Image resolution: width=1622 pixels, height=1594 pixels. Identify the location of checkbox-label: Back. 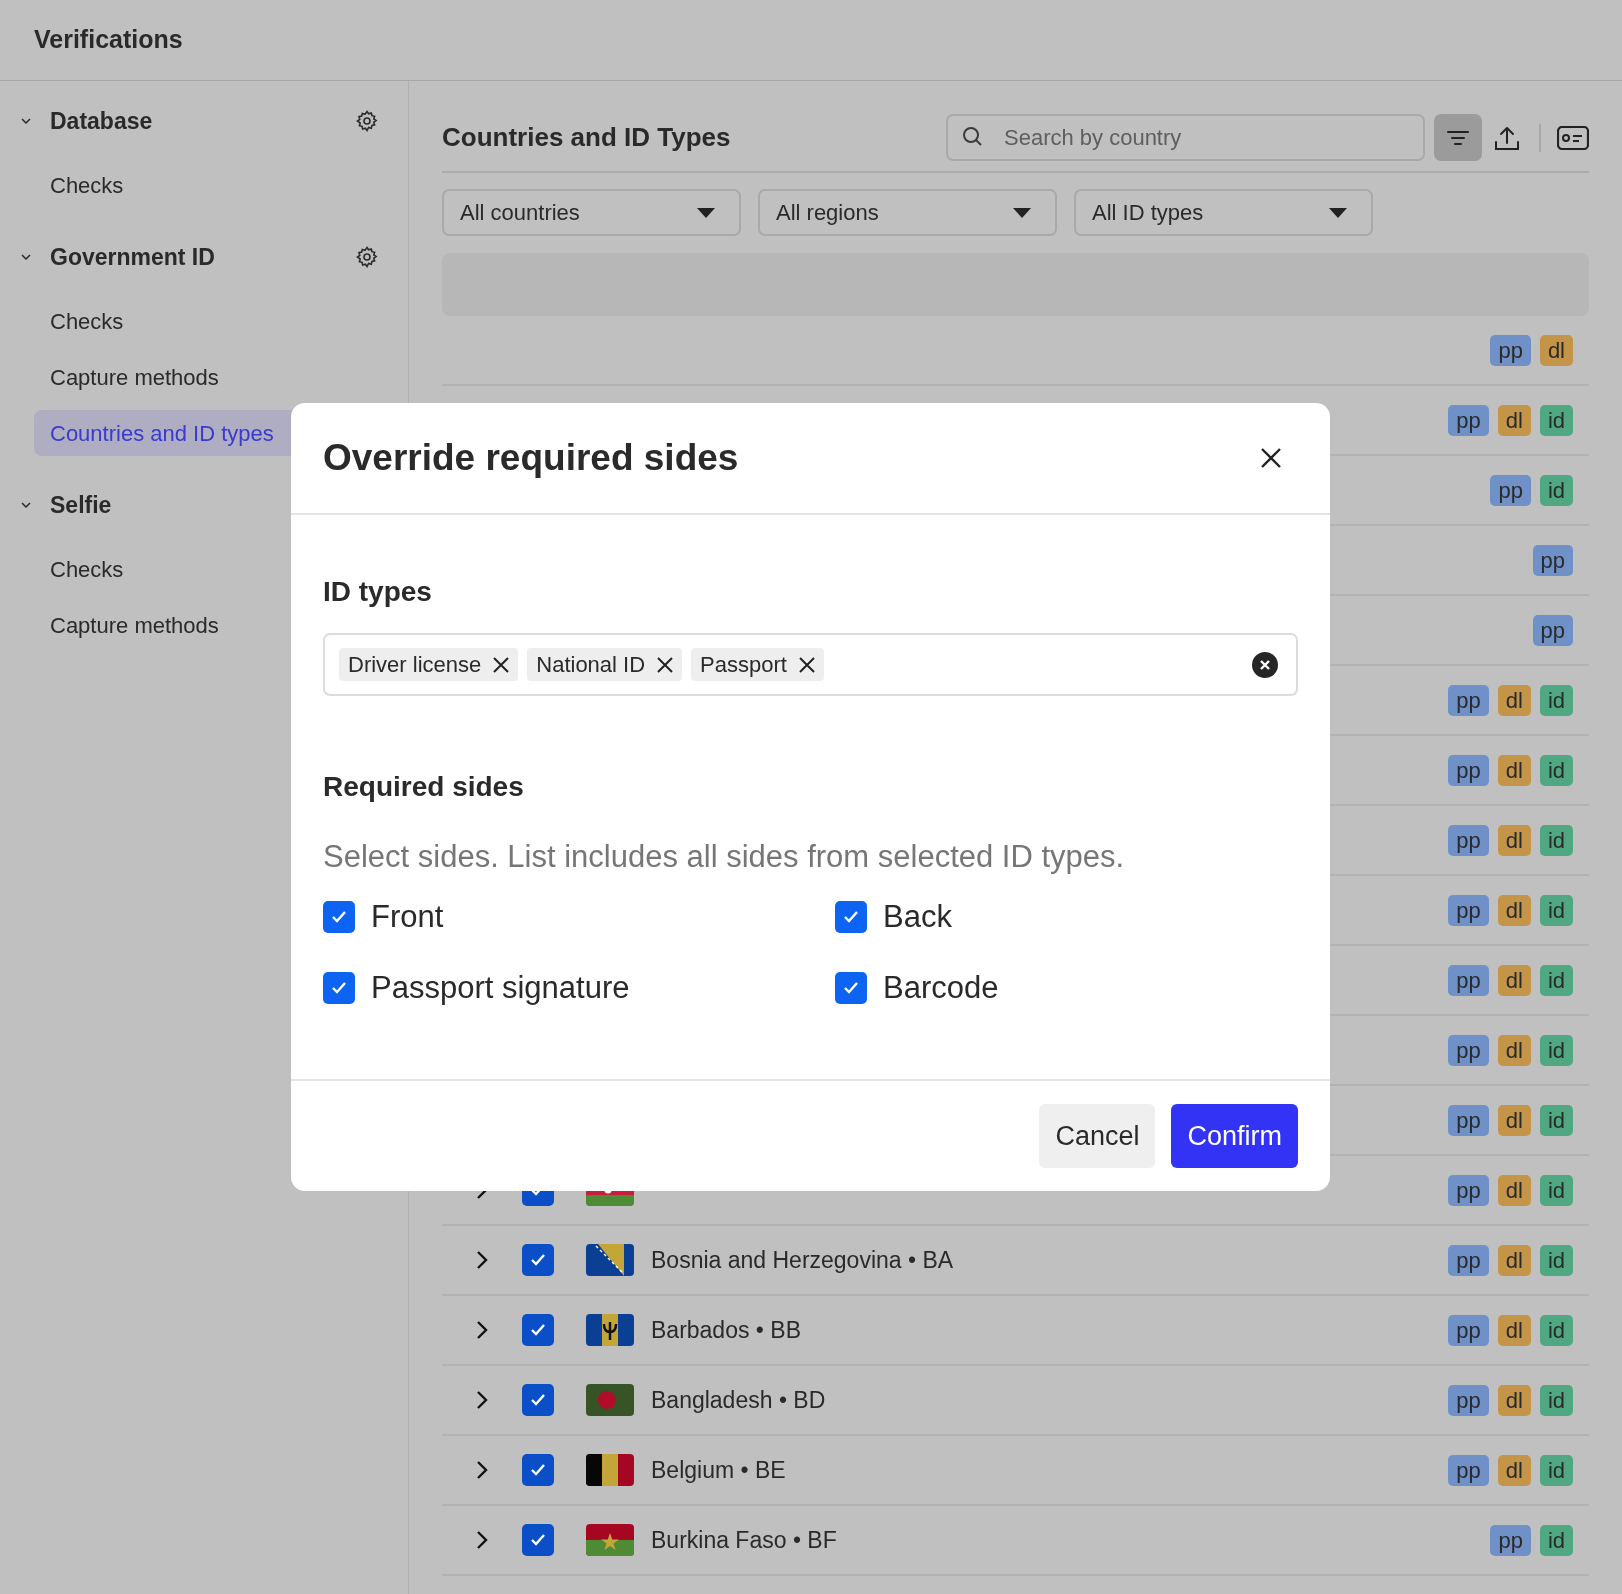
(917, 916).